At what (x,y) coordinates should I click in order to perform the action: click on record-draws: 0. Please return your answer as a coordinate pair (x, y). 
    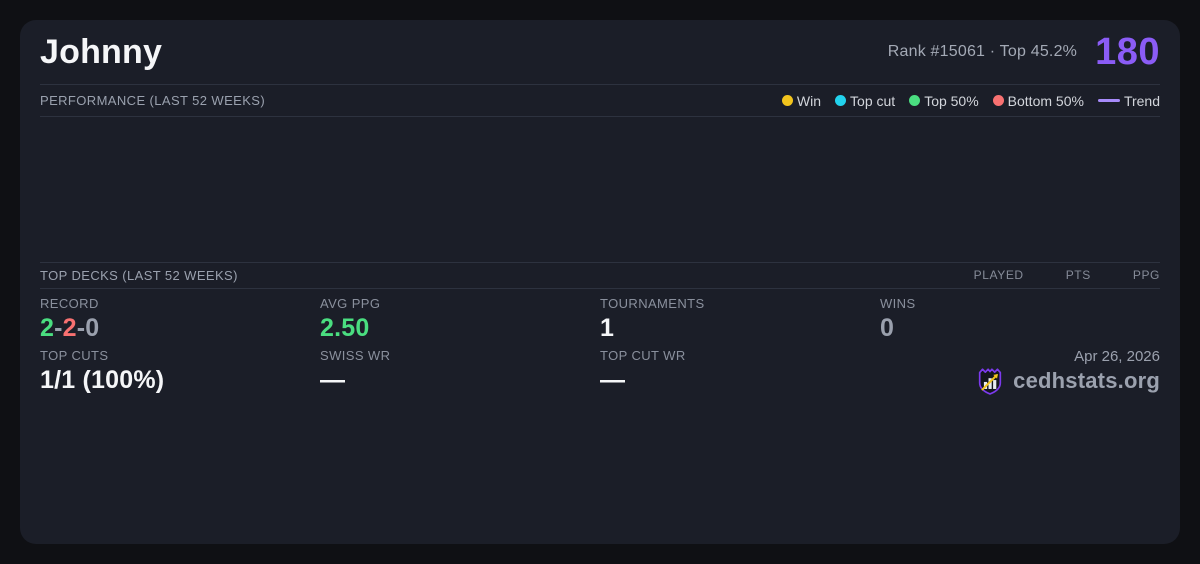
    Looking at the image, I should click on (92, 327).